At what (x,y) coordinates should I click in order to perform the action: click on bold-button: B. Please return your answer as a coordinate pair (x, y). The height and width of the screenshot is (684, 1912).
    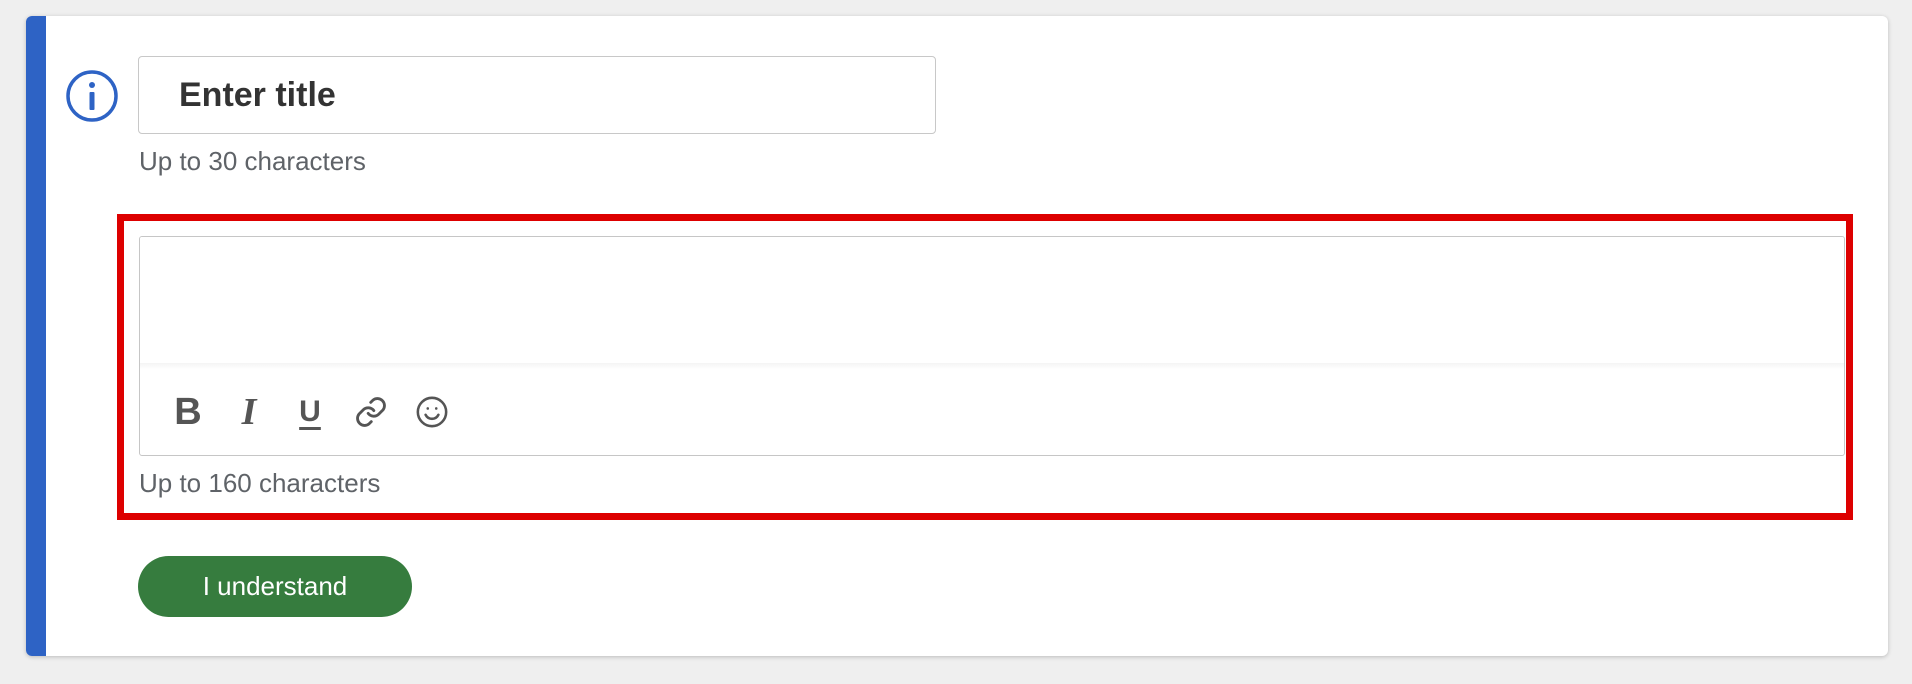
    Looking at the image, I should click on (188, 412).